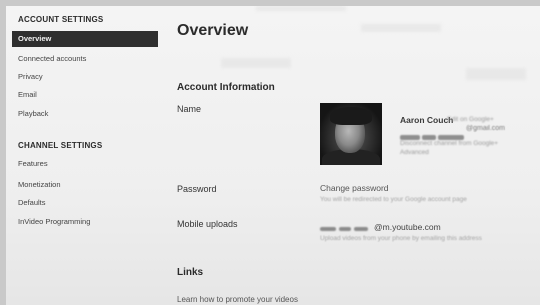 This screenshot has width=540, height=305. I want to click on mobile-uploads-label: Mobile uploads, so click(207, 224).